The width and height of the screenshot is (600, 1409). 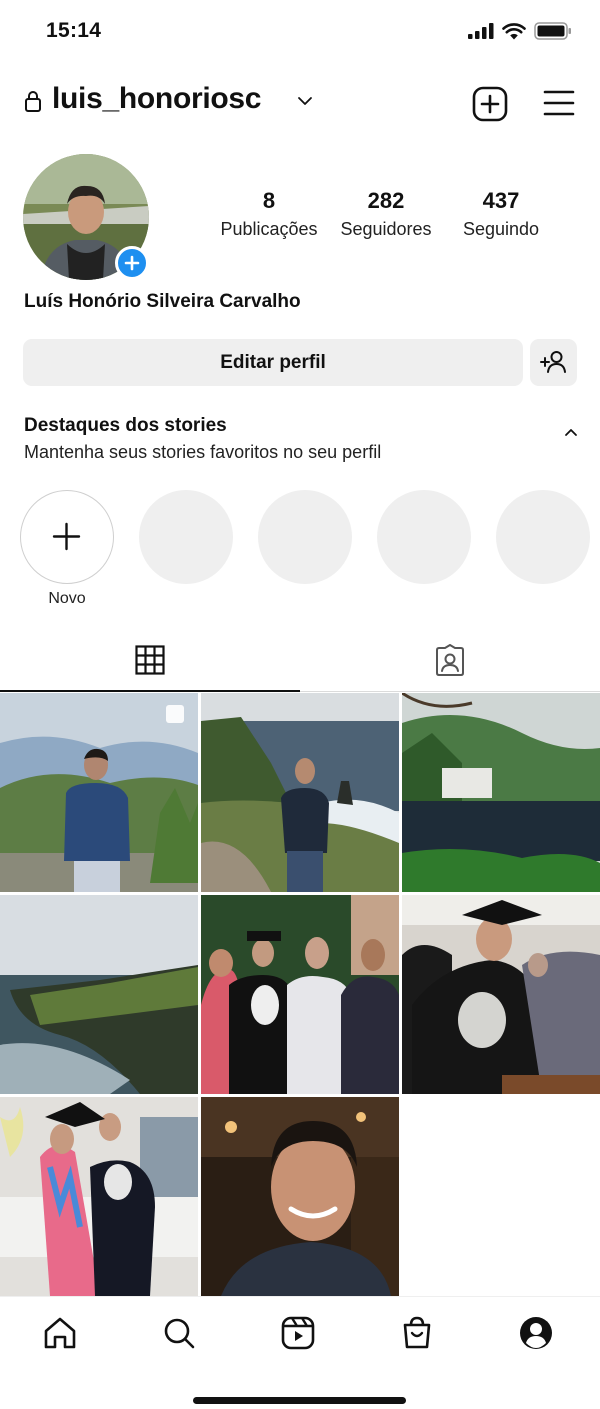 I want to click on tab-tagged, so click(x=450, y=666).